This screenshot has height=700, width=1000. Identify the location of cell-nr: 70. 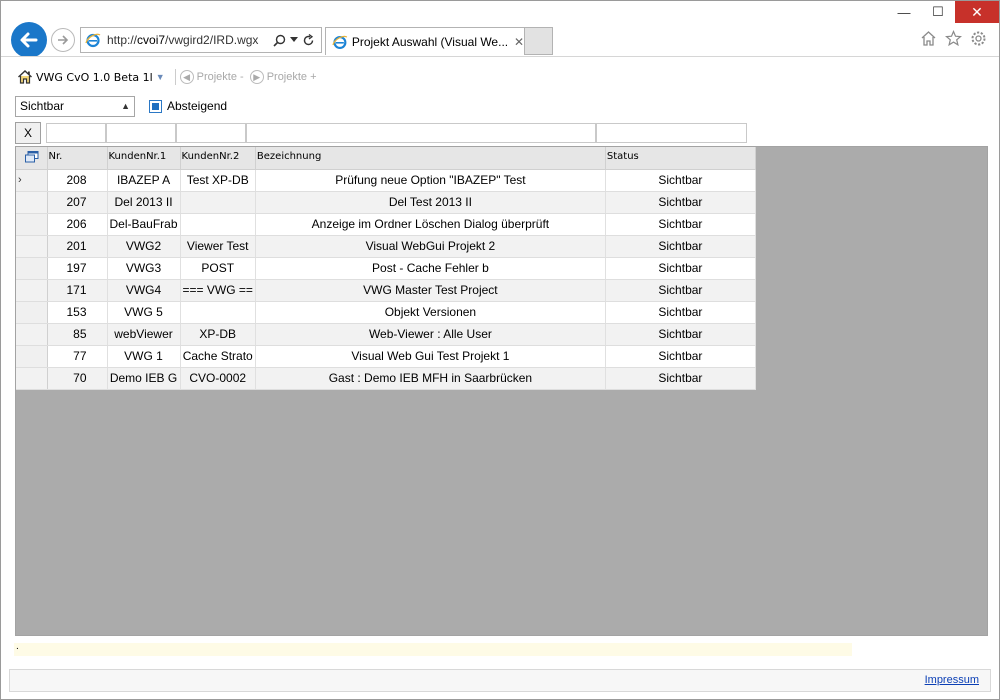
(77, 378).